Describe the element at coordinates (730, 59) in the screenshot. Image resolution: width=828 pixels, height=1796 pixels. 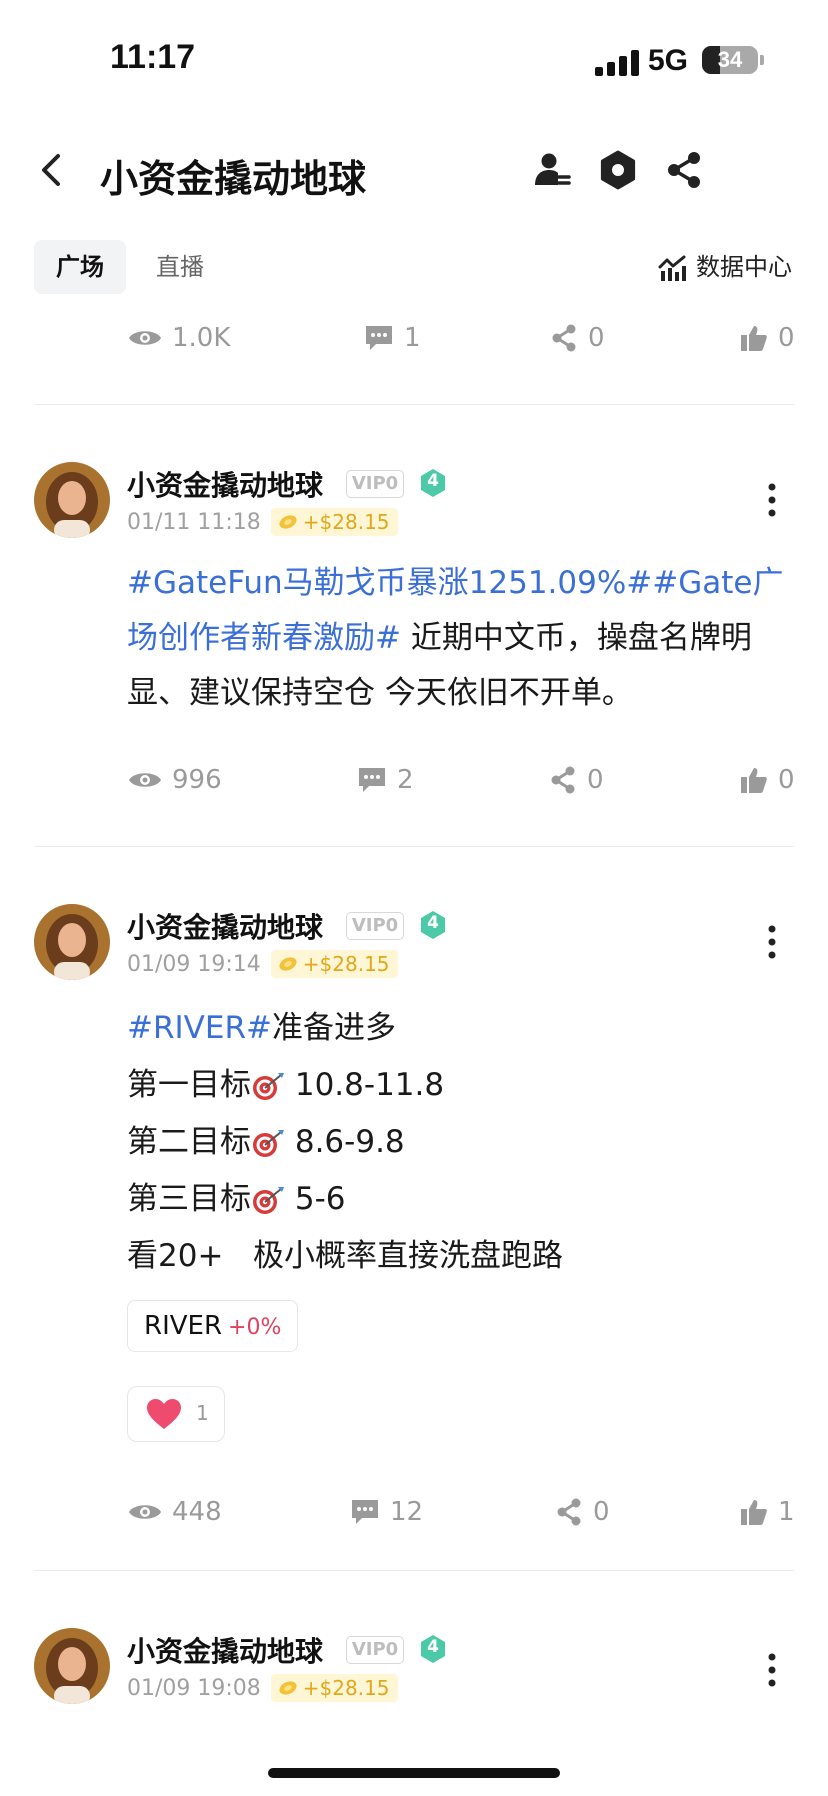
I see `battery-level: 34` at that location.